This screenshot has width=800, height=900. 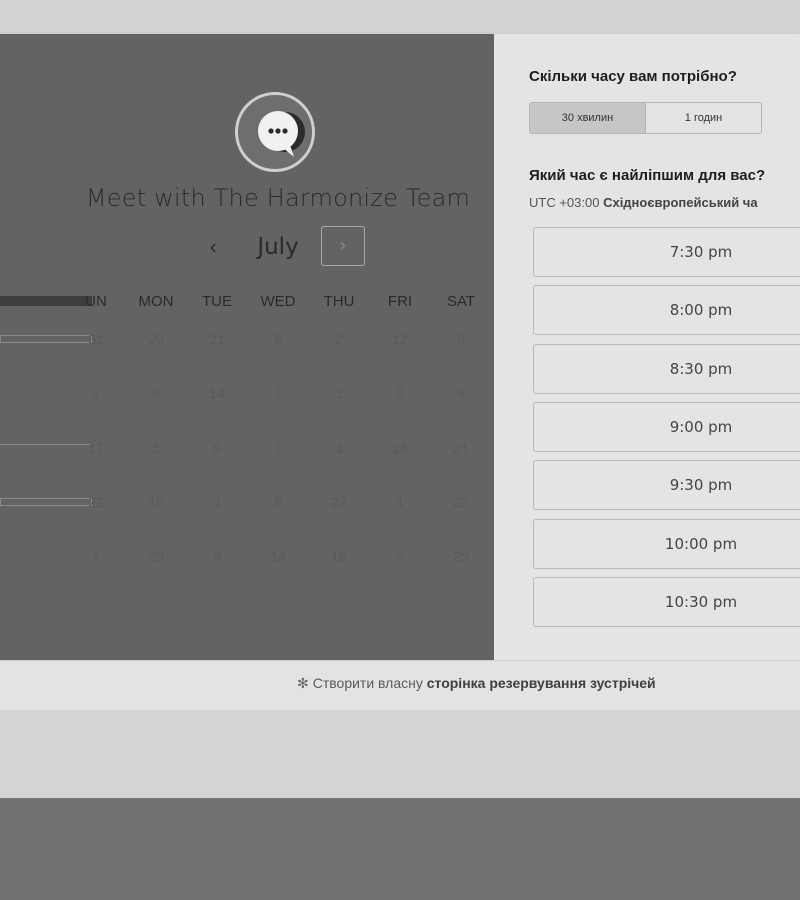 What do you see at coordinates (156, 556) in the screenshot?
I see `calendar-day: 29` at bounding box center [156, 556].